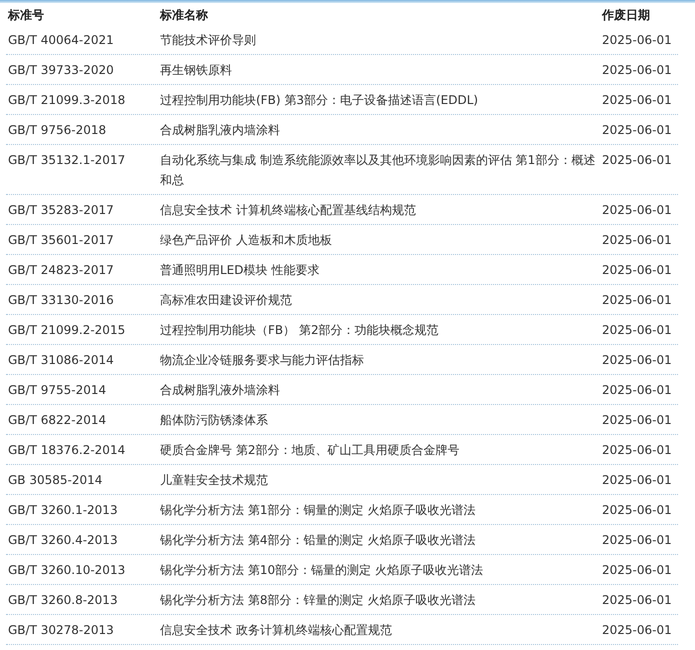 The height and width of the screenshot is (650, 695). What do you see at coordinates (208, 40) in the screenshot?
I see `standard-name: 节能技术评价导则` at bounding box center [208, 40].